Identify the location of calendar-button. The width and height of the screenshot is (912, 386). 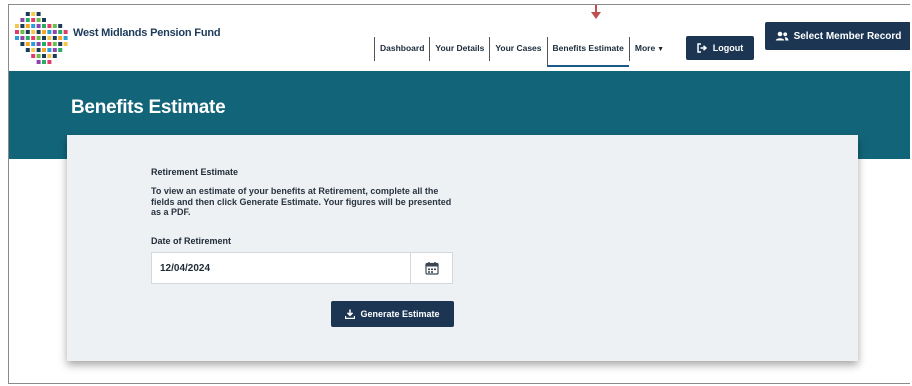
(431, 268).